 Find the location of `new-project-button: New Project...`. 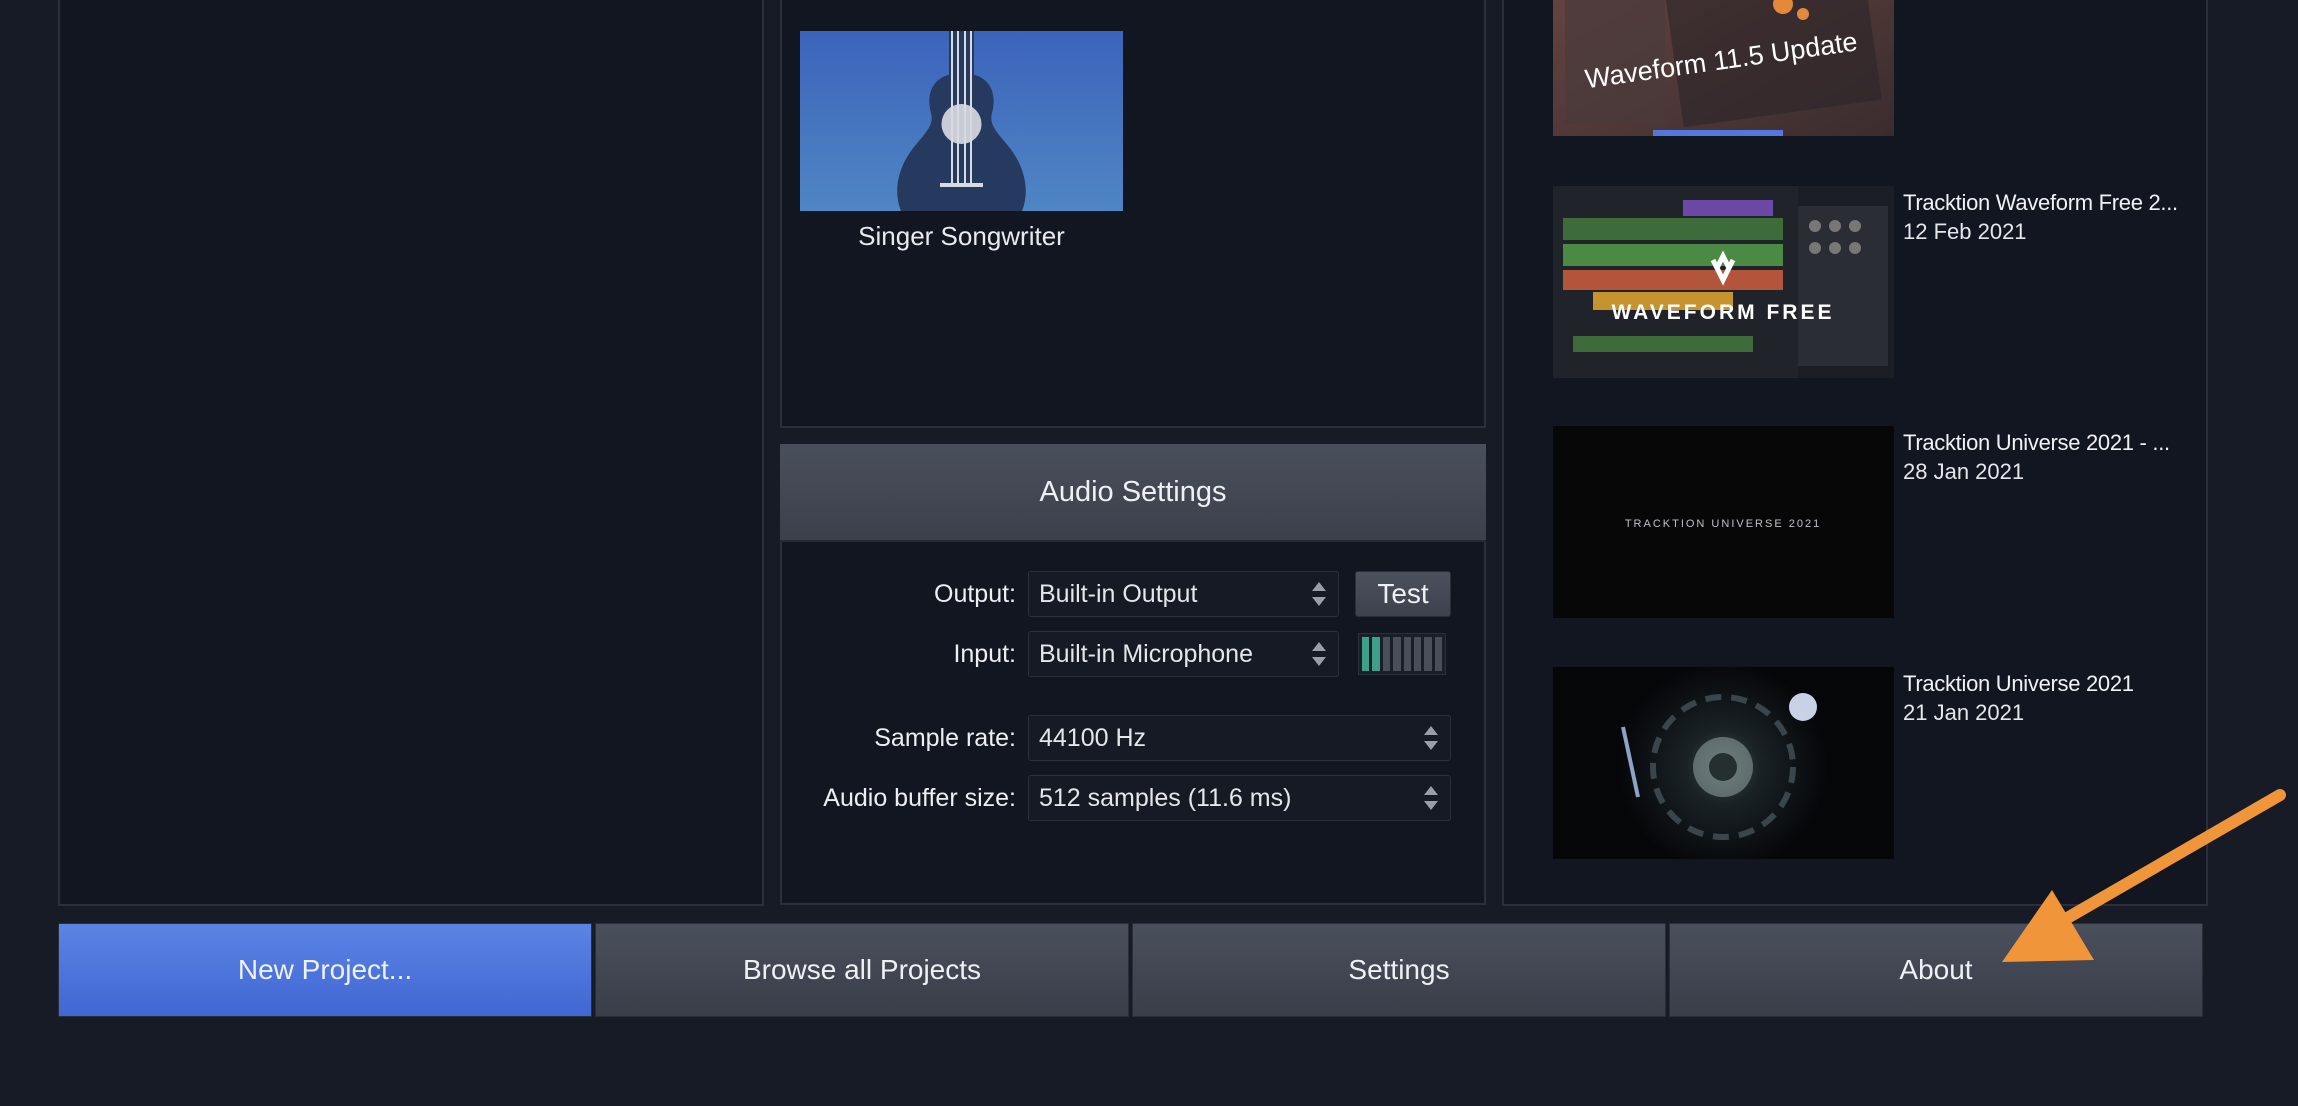

new-project-button: New Project... is located at coordinates (325, 970).